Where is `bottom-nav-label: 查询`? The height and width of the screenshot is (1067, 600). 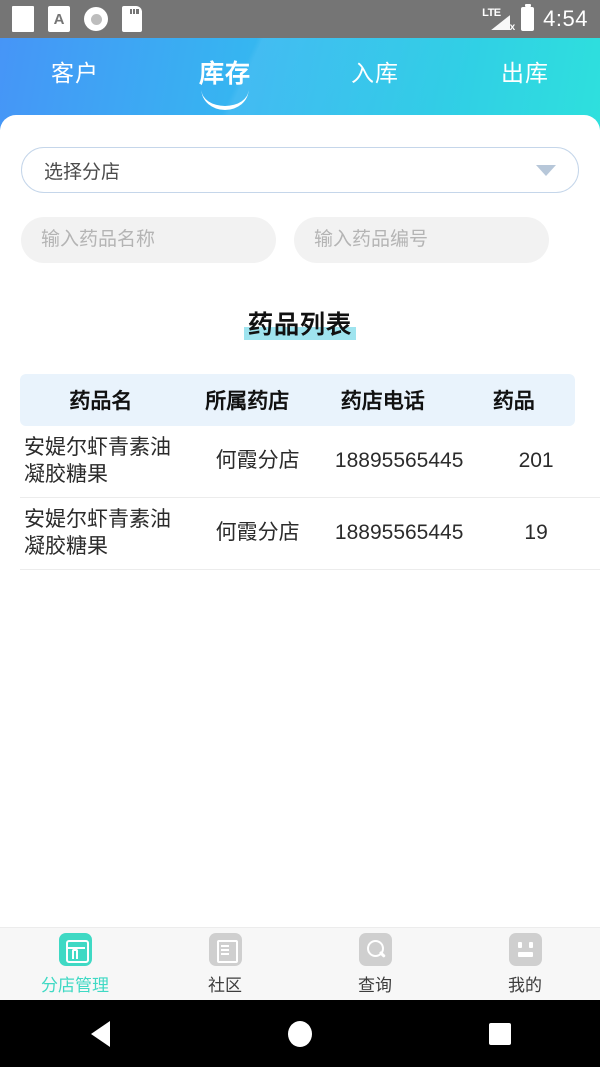
bottom-nav-label: 查询 is located at coordinates (375, 985).